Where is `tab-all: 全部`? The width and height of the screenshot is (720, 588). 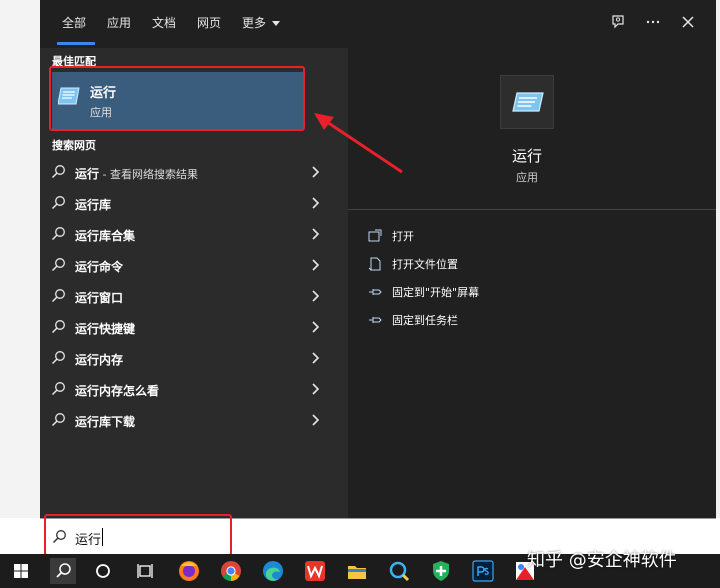
tab-all: 全部 is located at coordinates (74, 23).